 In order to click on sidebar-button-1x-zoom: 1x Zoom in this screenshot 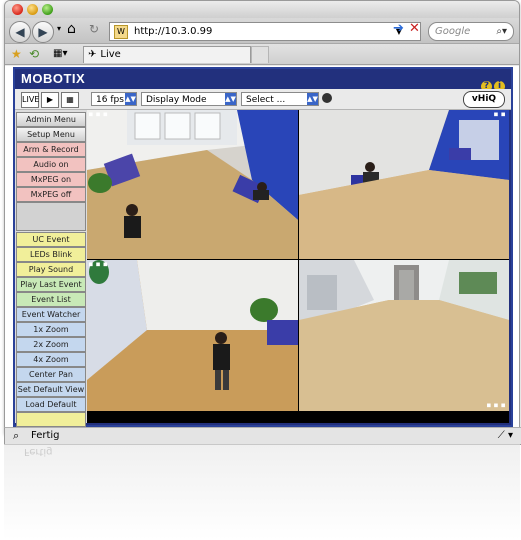, I will do `click(51, 329)`.